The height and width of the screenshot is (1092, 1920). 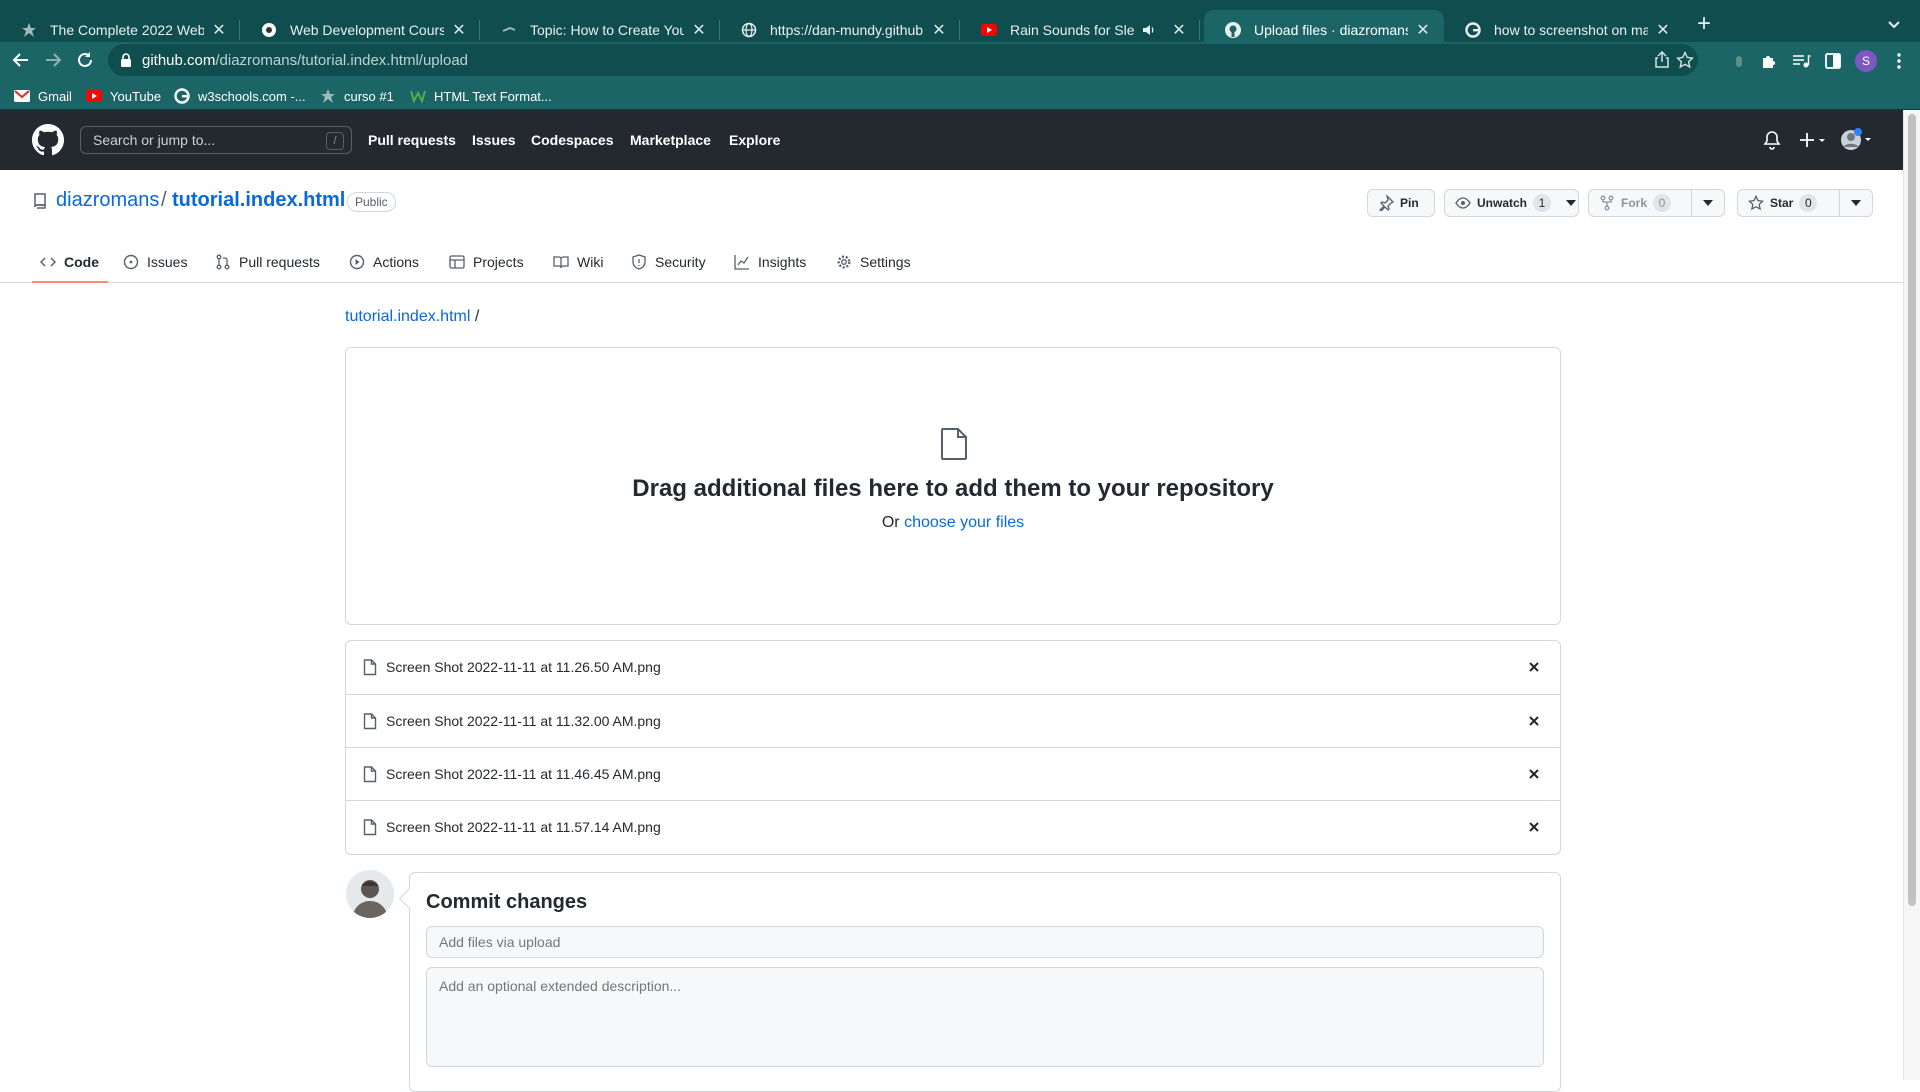 What do you see at coordinates (155, 261) in the screenshot?
I see `tab-issues: Issues` at bounding box center [155, 261].